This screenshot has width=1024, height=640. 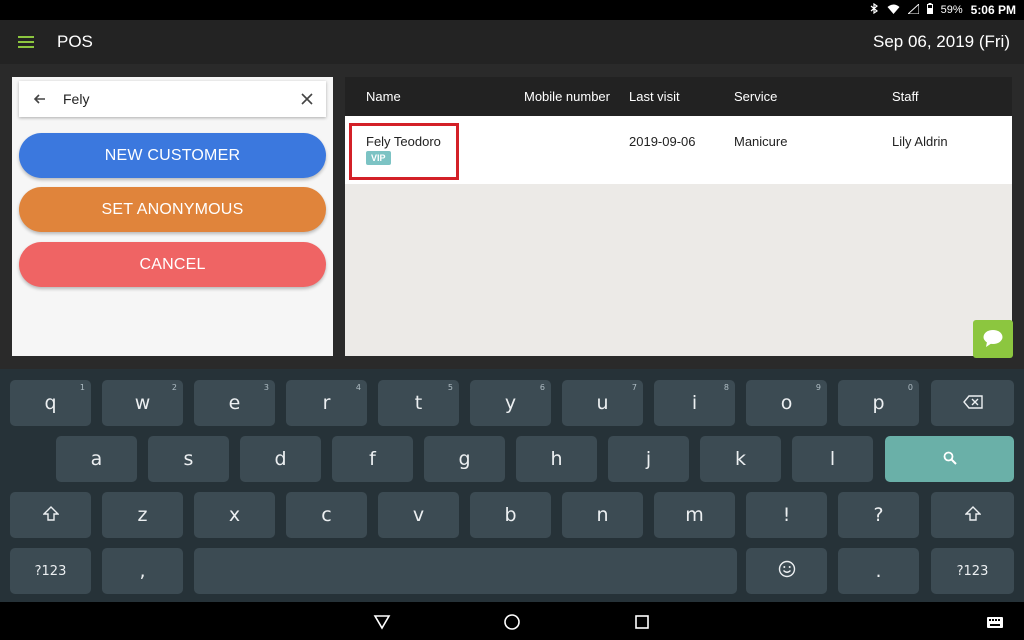 I want to click on key-label: g, so click(x=464, y=459).